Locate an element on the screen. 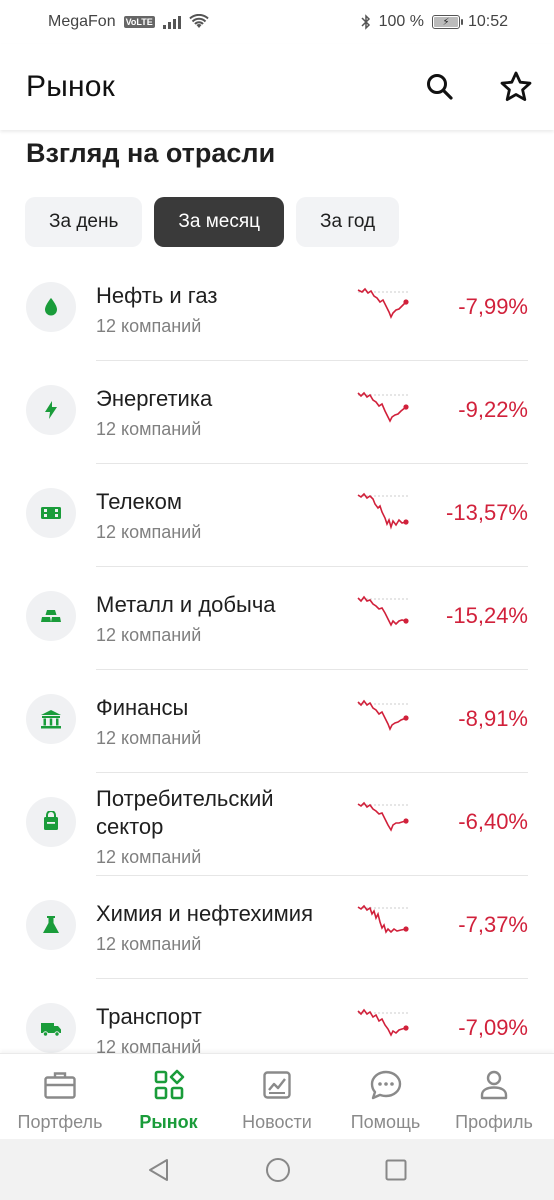 Image resolution: width=554 pixels, height=1200 pixels. bottom-navigation: Портфель Рынок Новости Помощь Профиль is located at coordinates (277, 1096).